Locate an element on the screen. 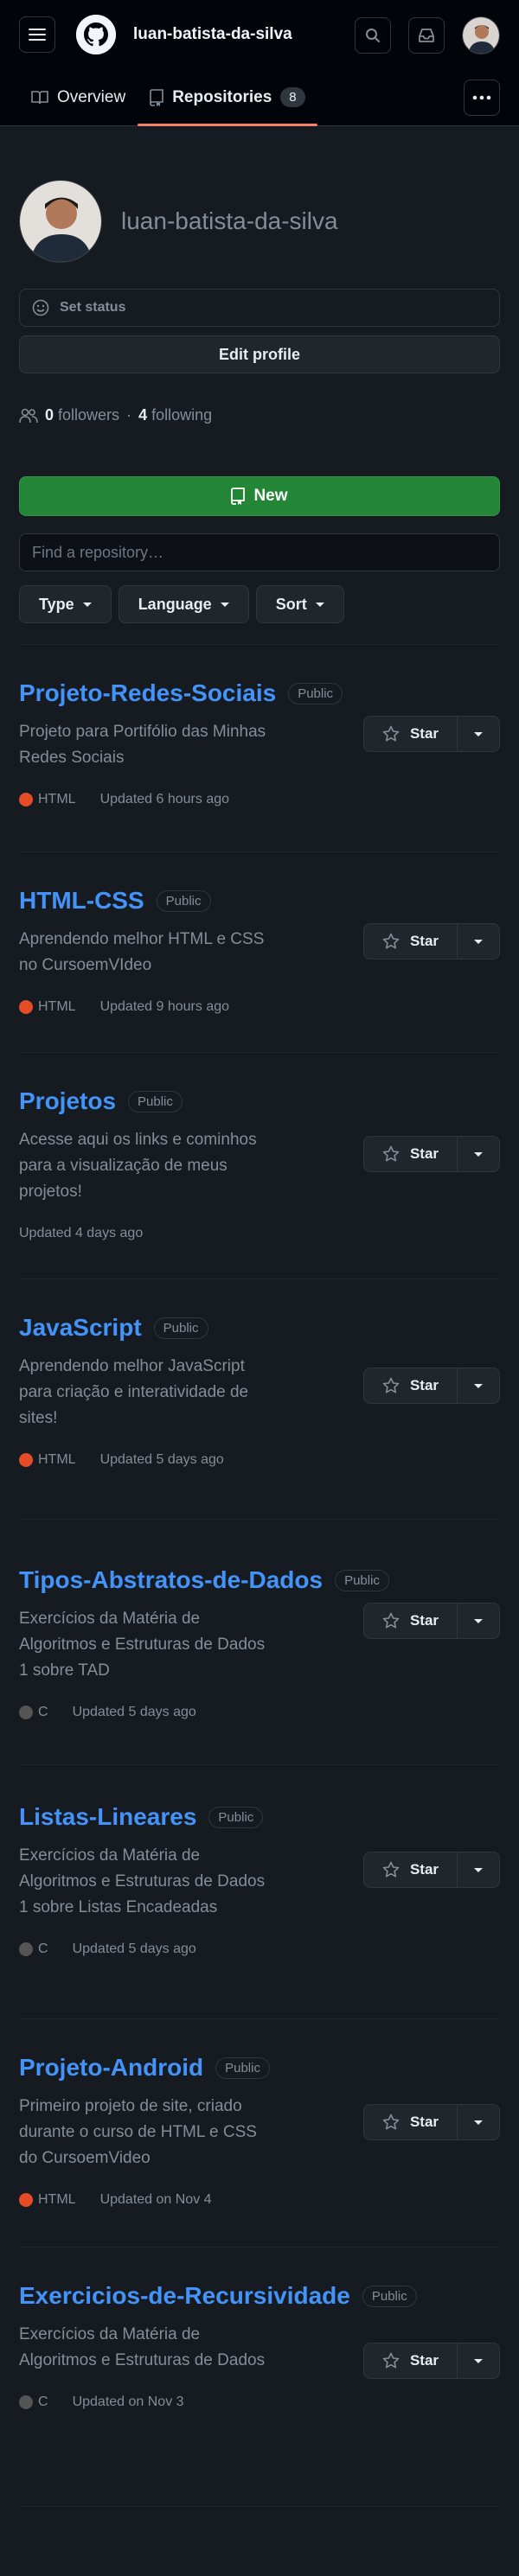 This screenshot has width=519, height=2576. repositories-count-badge: 8 is located at coordinates (293, 97).